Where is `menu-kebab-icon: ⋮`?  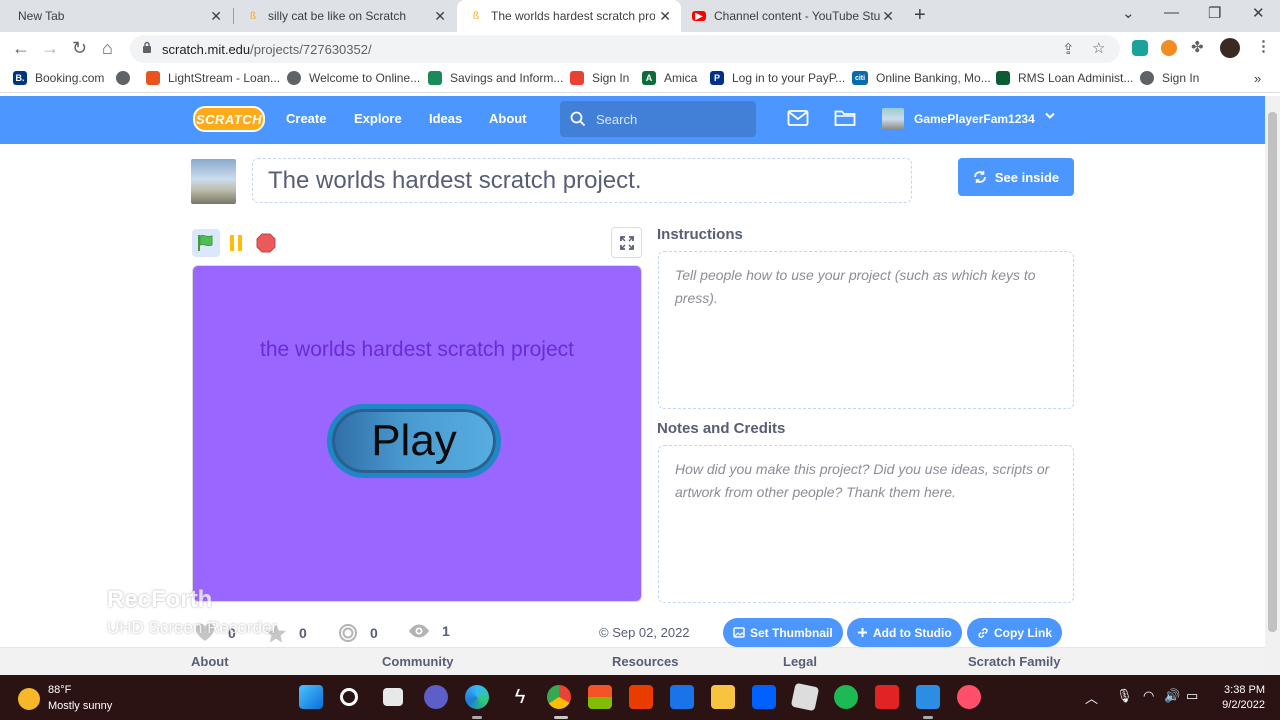
menu-kebab-icon: ⋮ is located at coordinates (1263, 46).